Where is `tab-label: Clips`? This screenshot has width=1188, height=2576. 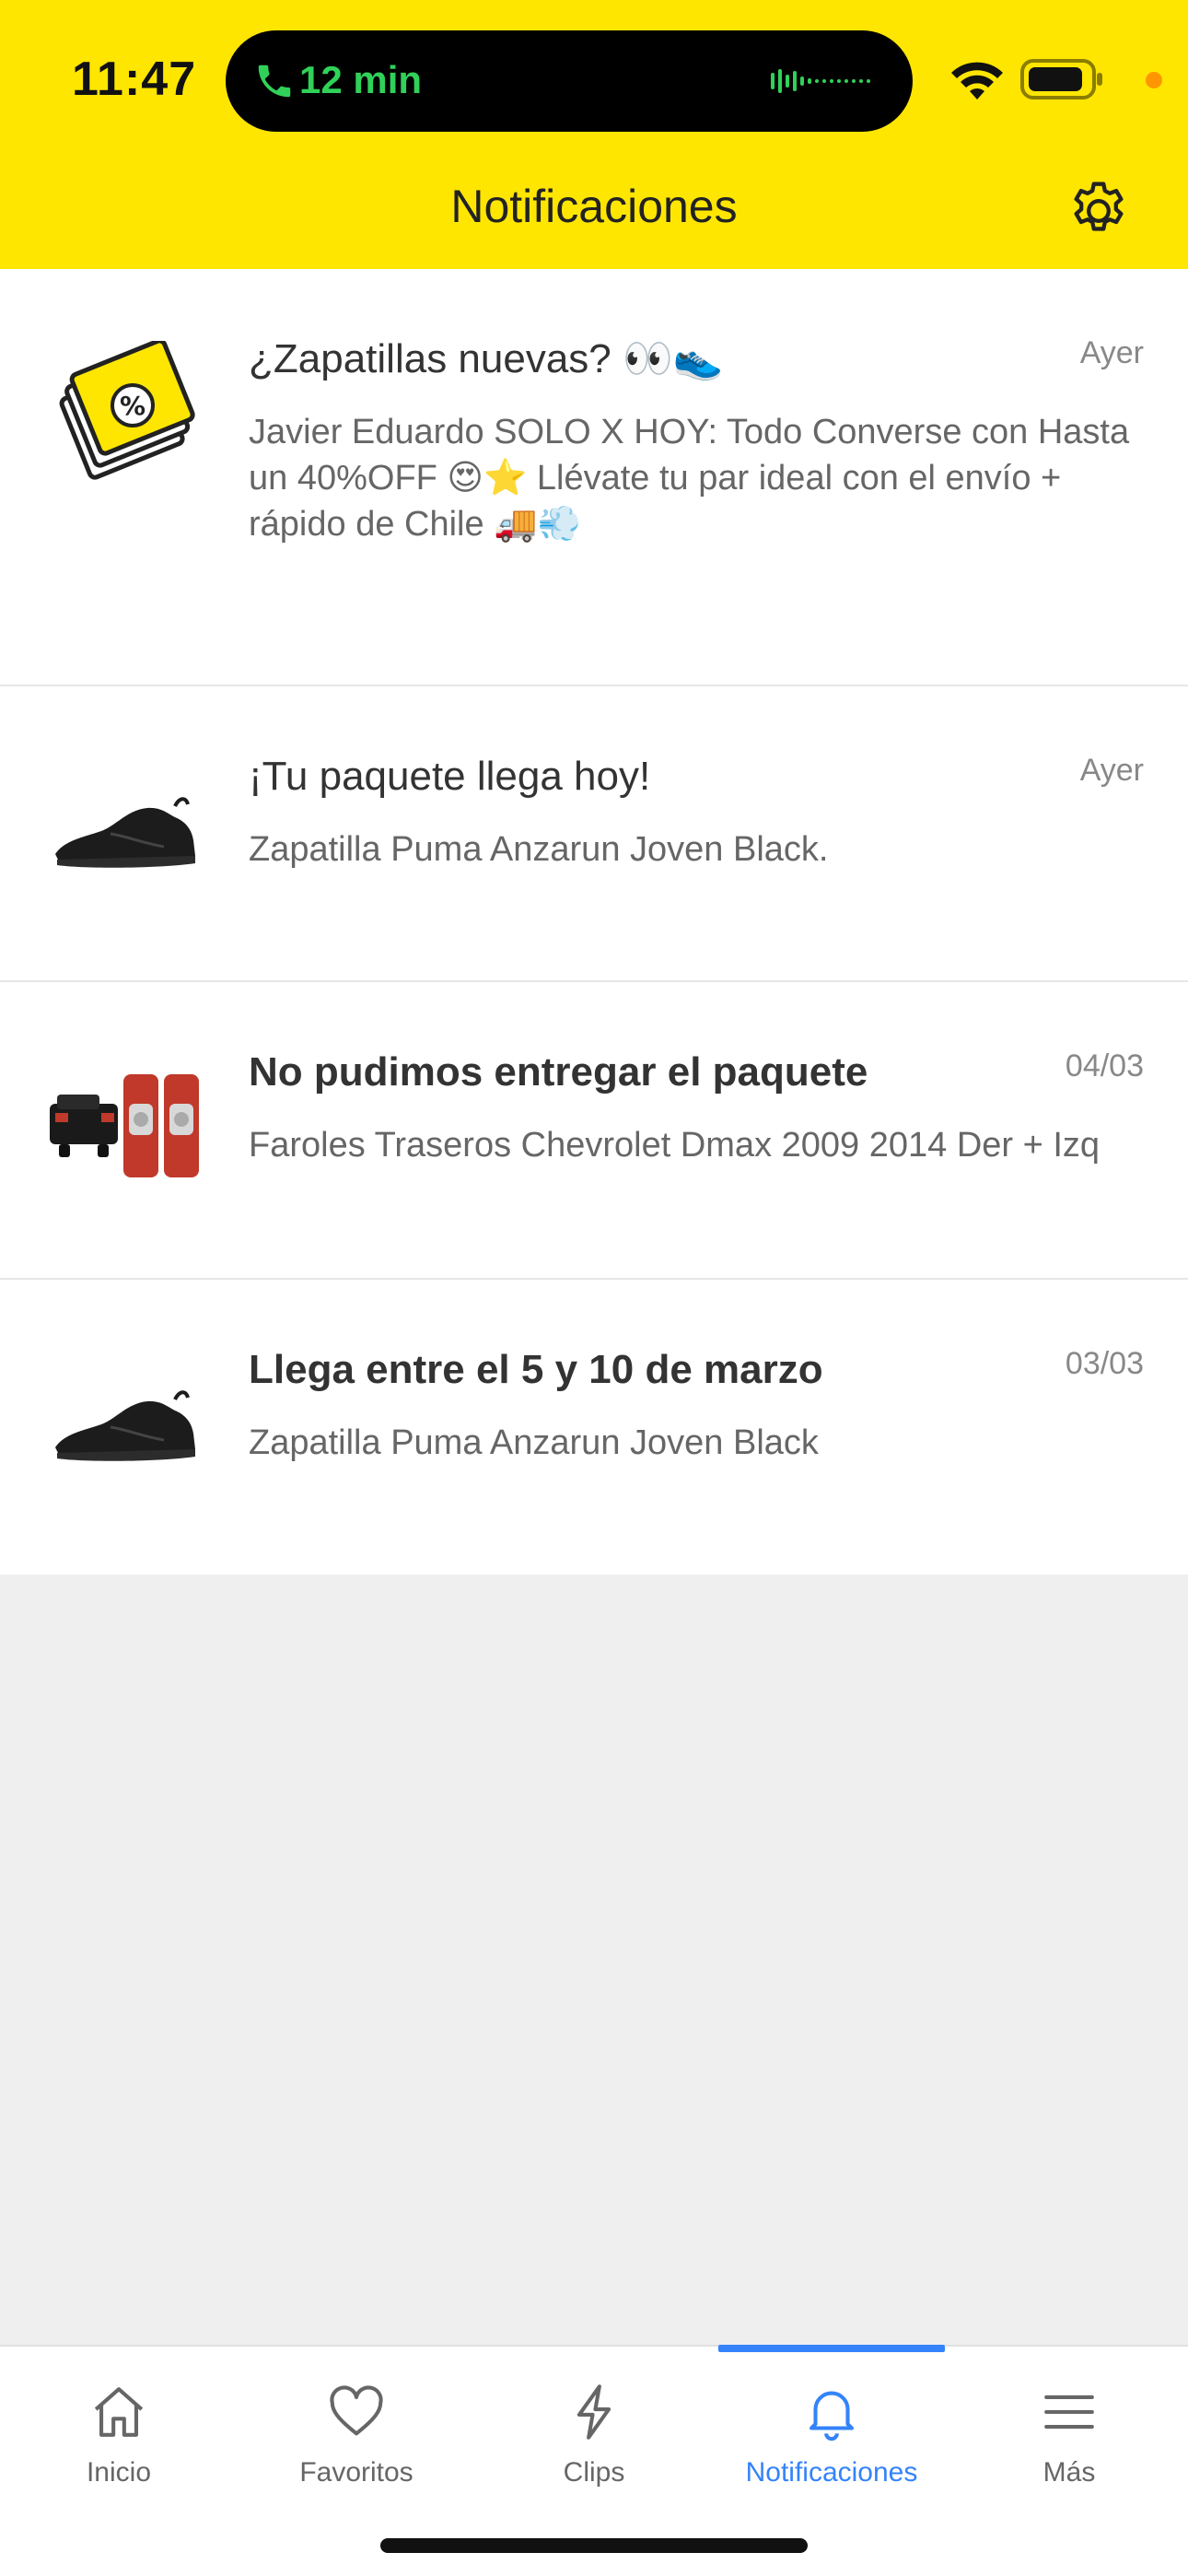 tab-label: Clips is located at coordinates (594, 2472).